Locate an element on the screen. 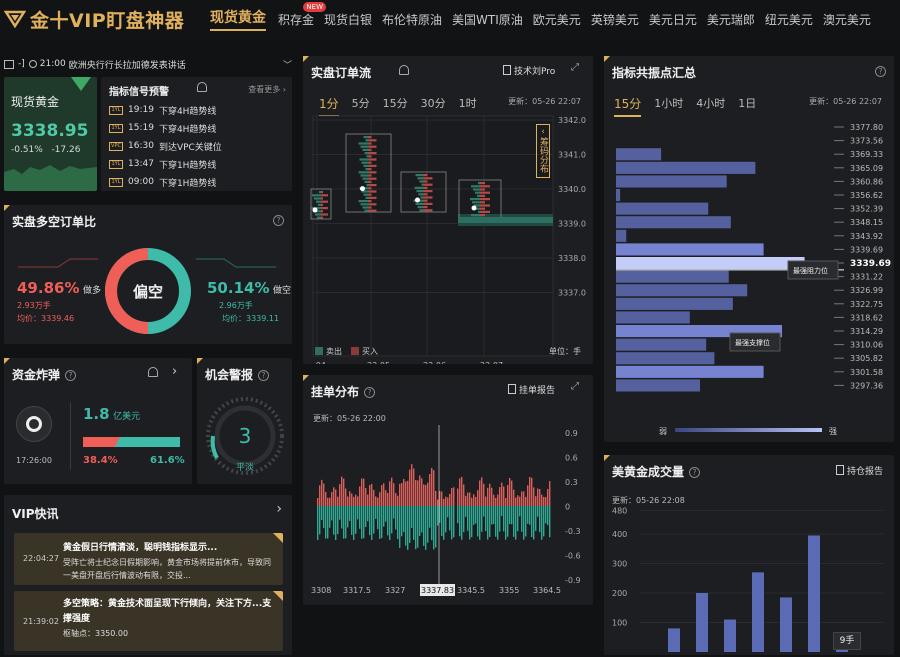 The width and height of the screenshot is (900, 657). nav-item: 英镑美元 is located at coordinates (615, 19).